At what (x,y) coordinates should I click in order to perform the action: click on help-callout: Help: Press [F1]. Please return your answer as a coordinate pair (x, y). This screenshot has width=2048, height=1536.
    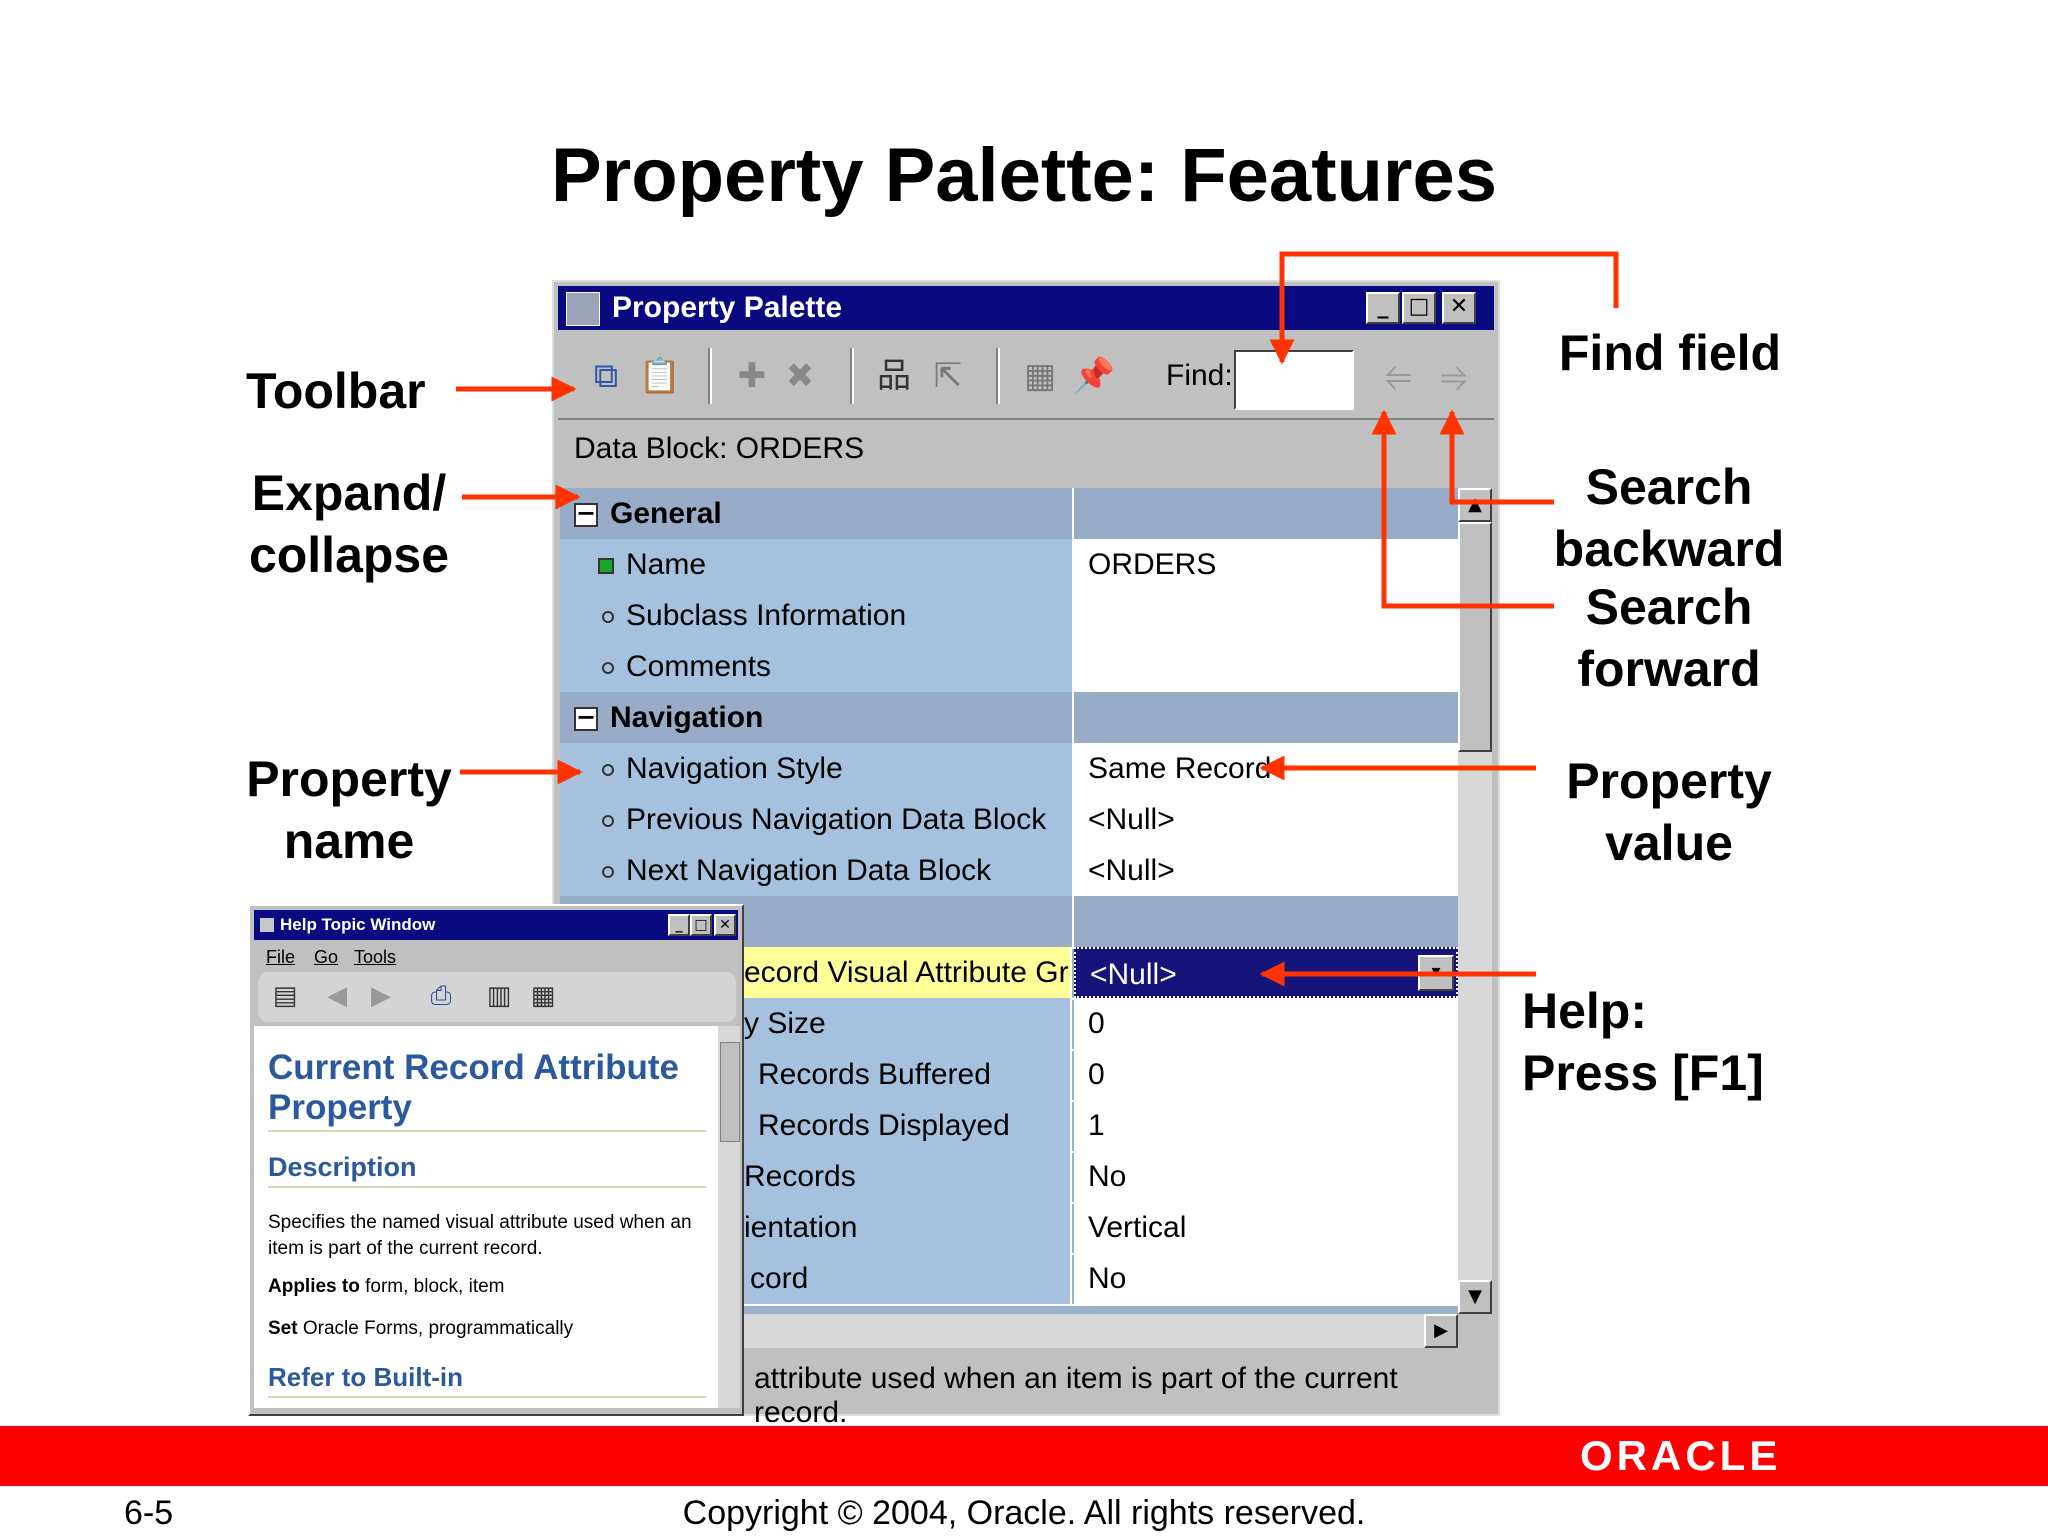
    Looking at the image, I should click on (1643, 1042).